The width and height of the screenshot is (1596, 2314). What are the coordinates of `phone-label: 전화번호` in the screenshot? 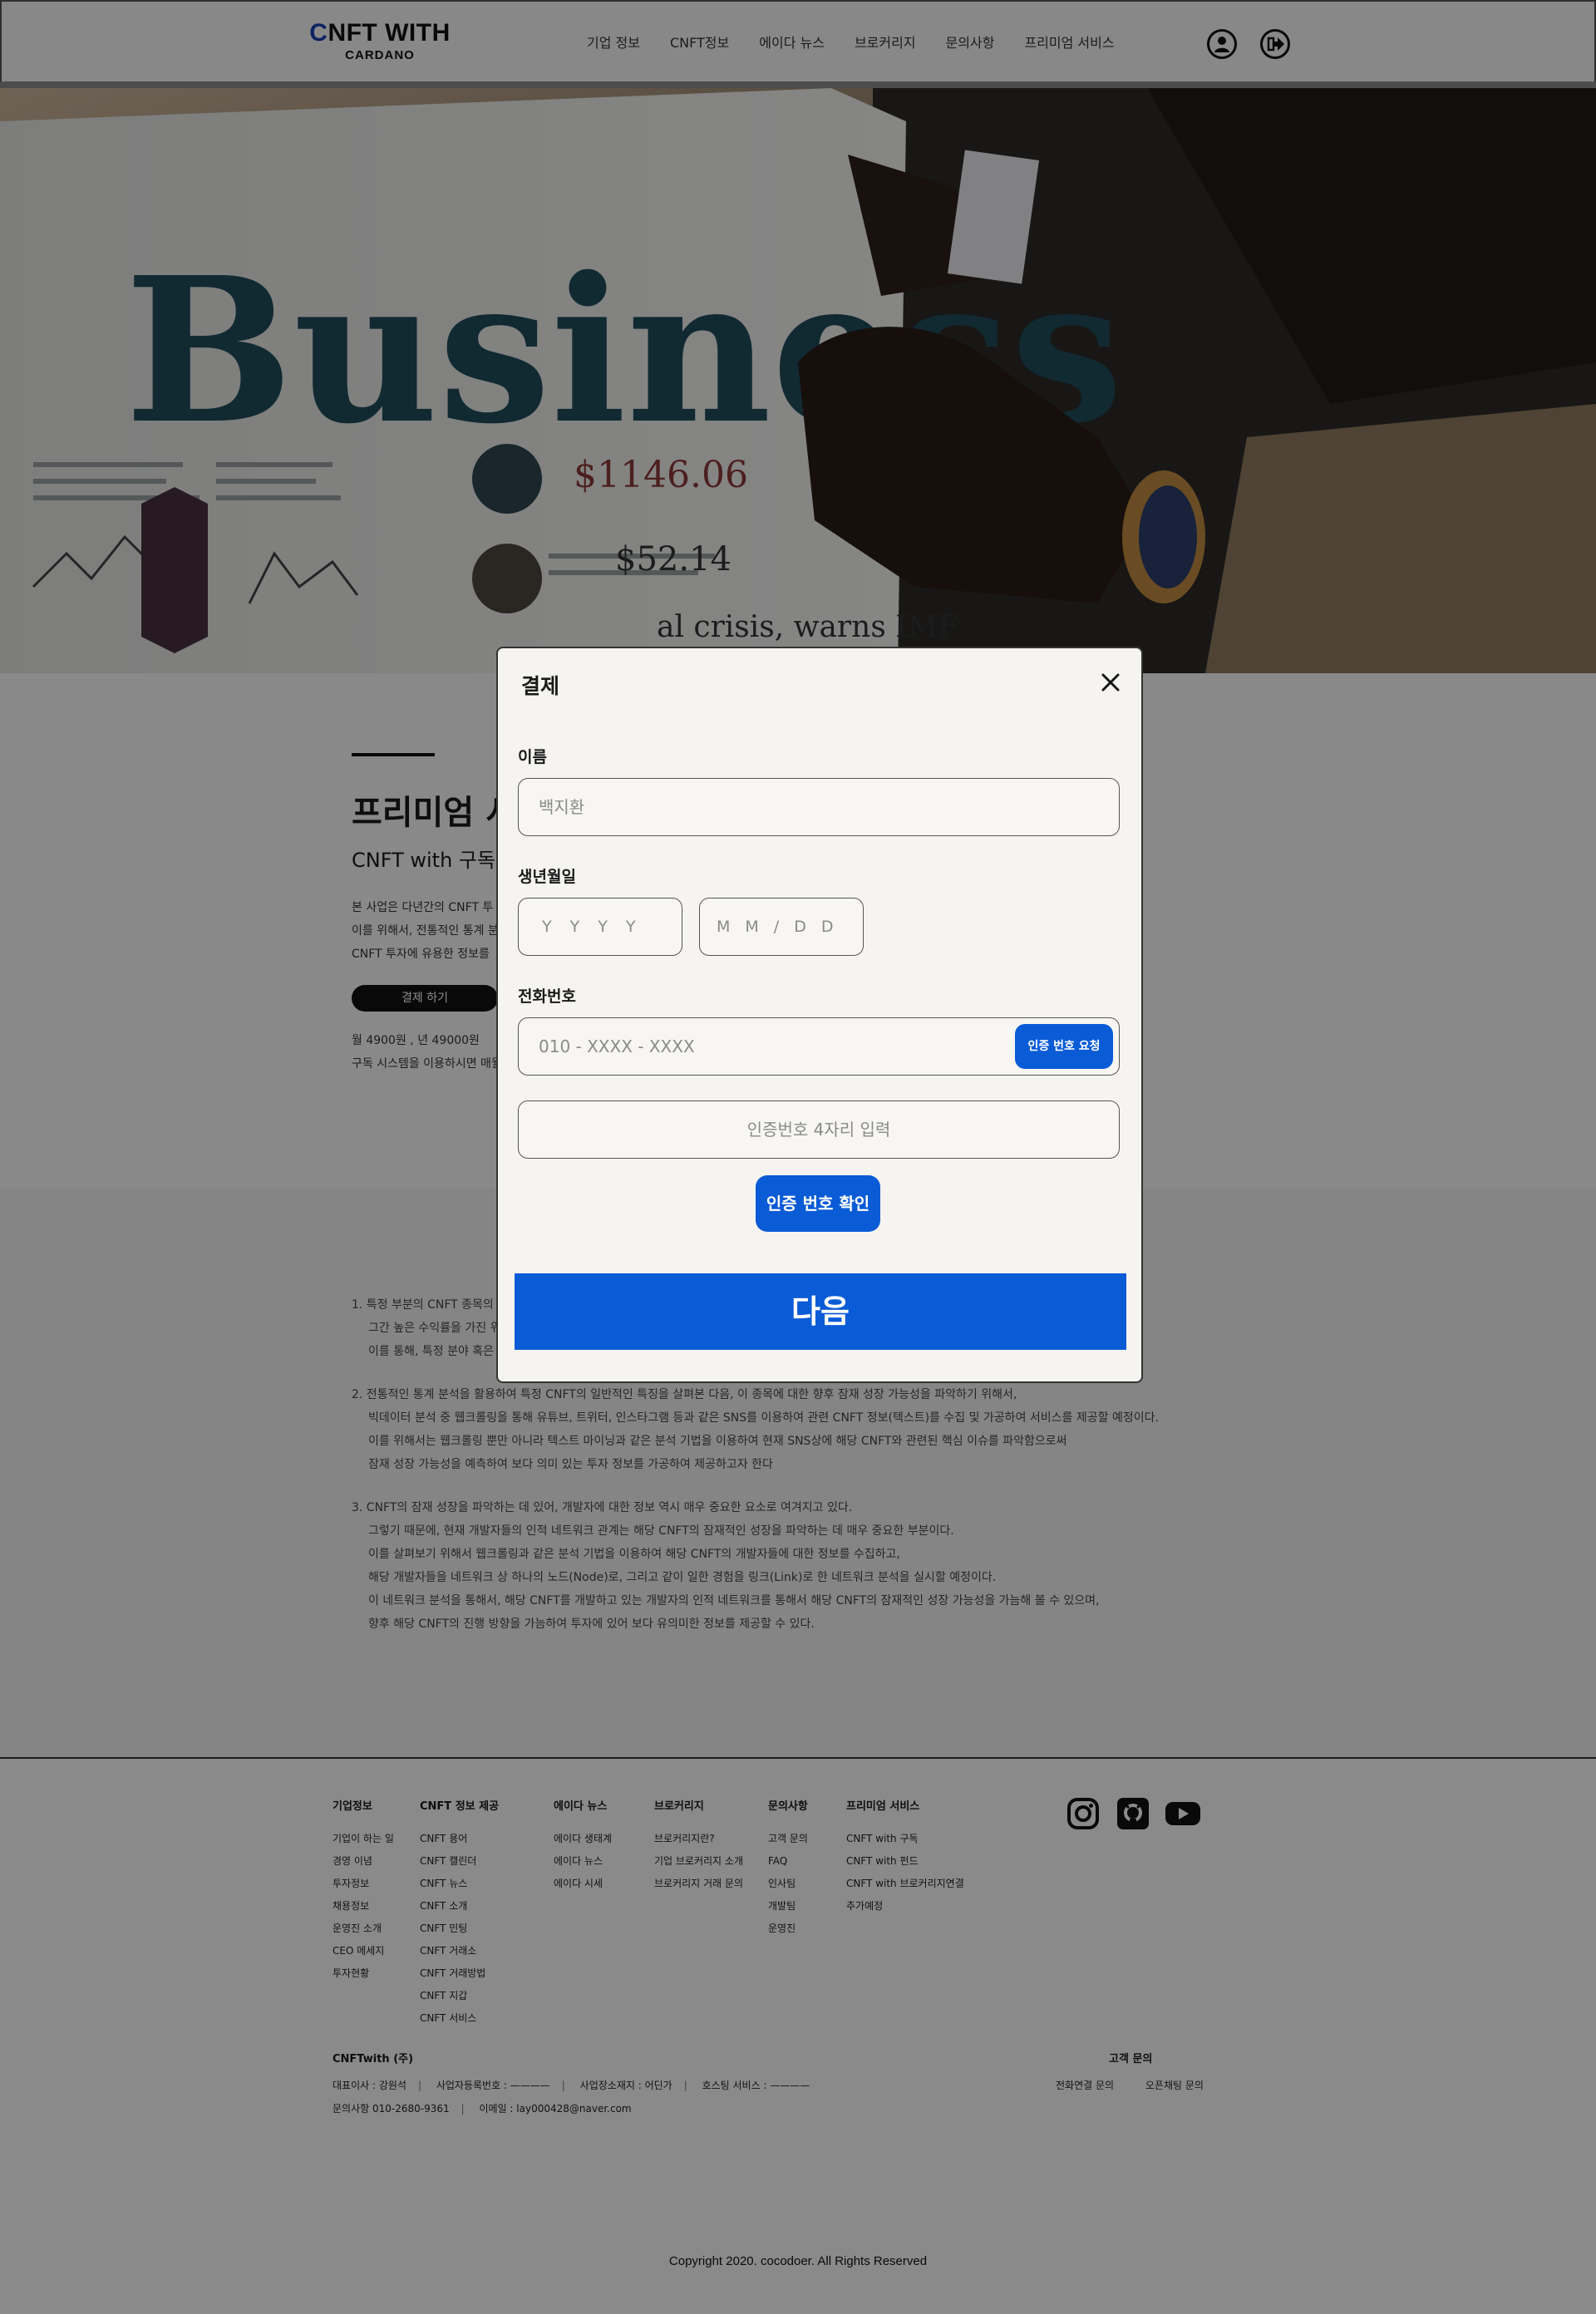 It's located at (547, 996).